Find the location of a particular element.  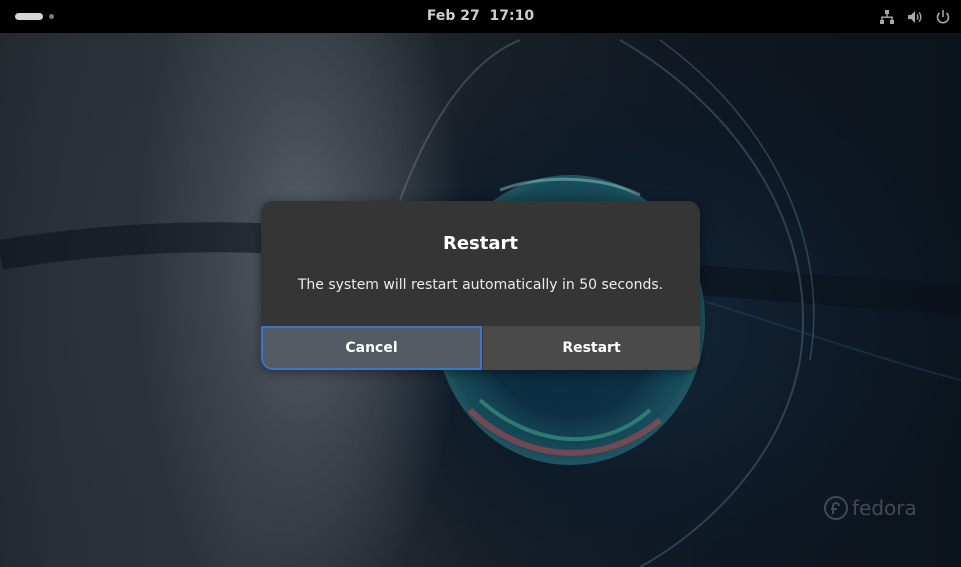

dialog-title: Restart is located at coordinates (480, 243).